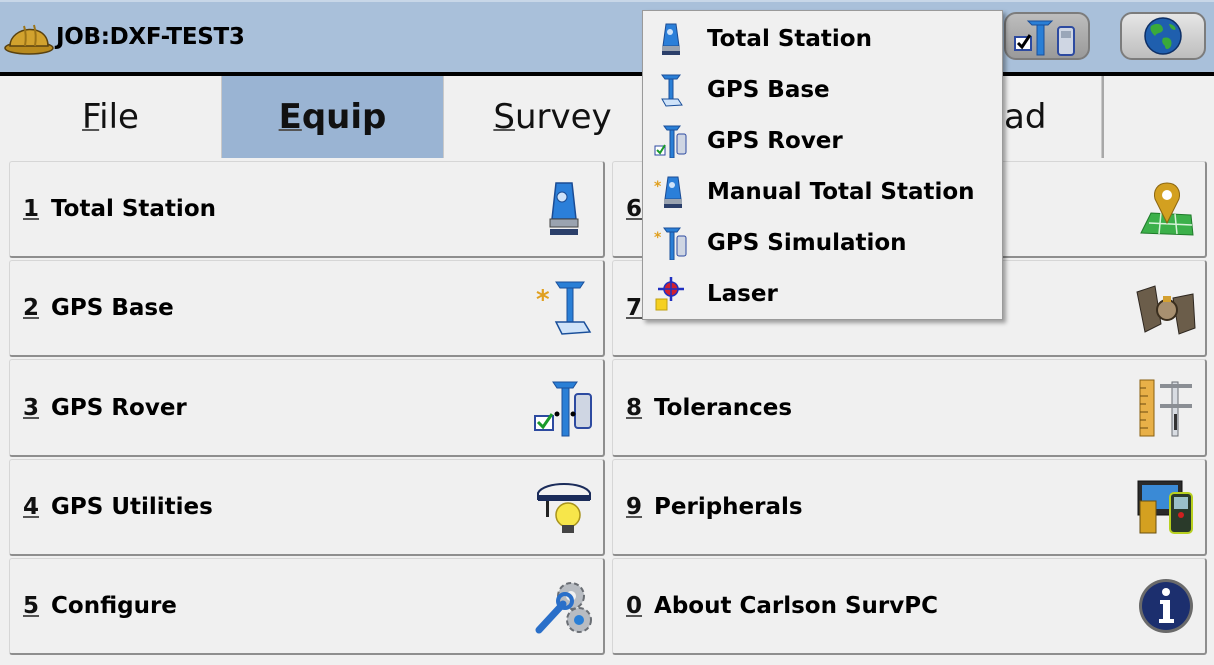  Describe the element at coordinates (1166, 209) in the screenshot. I see `localization-icon` at that location.